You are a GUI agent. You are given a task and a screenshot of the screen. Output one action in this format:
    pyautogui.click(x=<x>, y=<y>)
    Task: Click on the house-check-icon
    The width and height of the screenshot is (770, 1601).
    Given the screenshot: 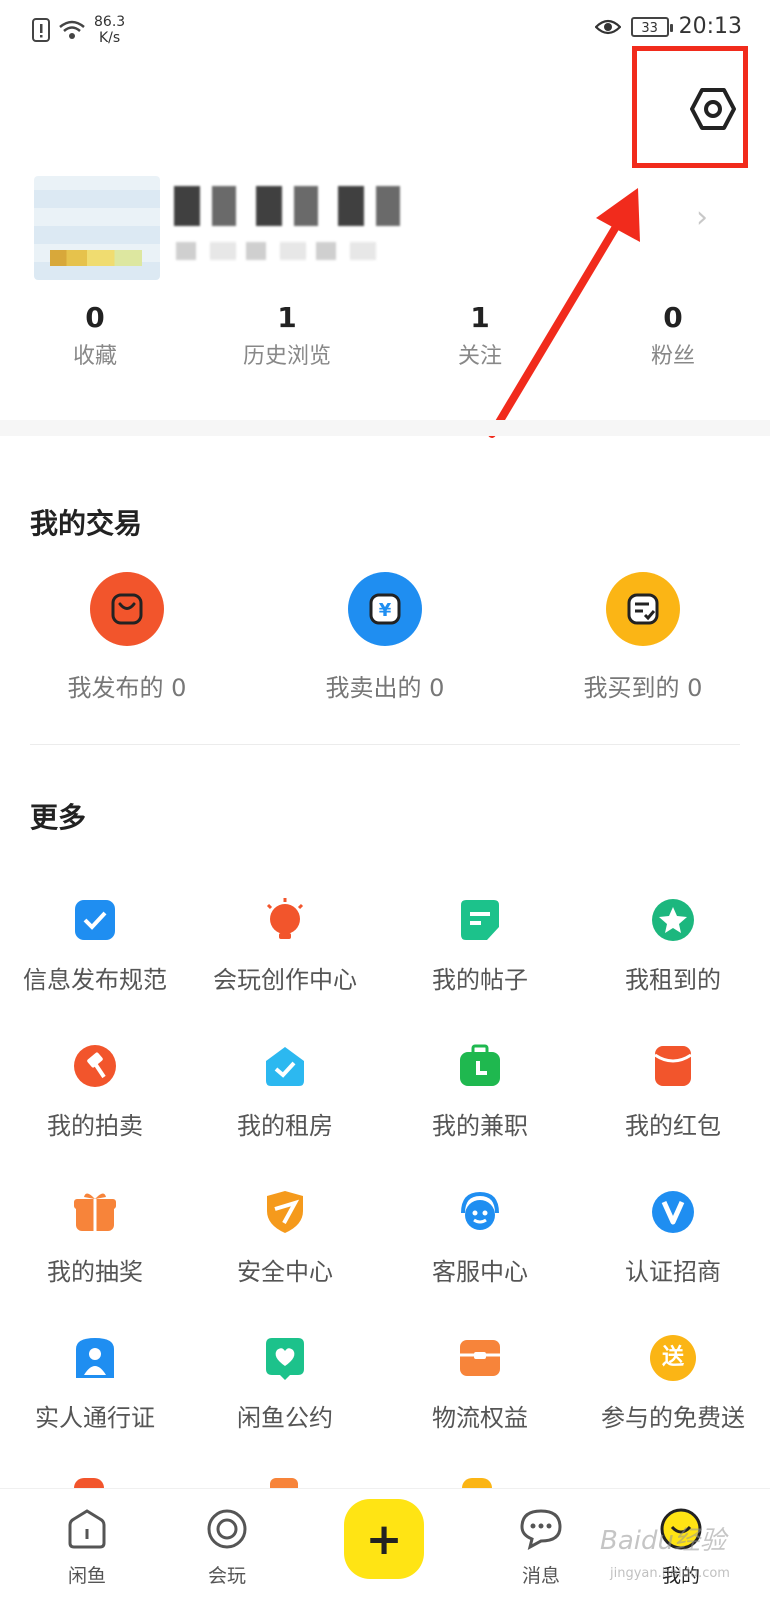 What is the action you would take?
    pyautogui.click(x=285, y=1066)
    